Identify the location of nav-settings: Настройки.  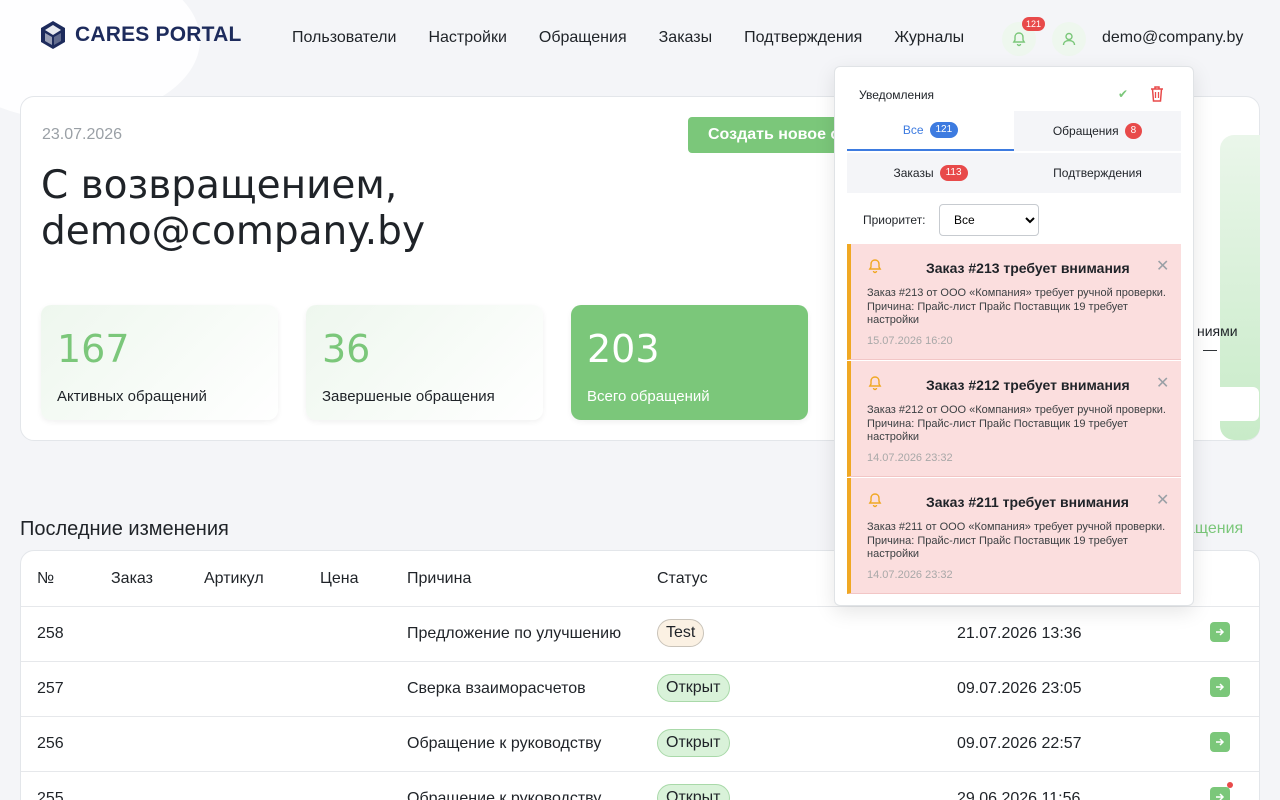
(467, 38).